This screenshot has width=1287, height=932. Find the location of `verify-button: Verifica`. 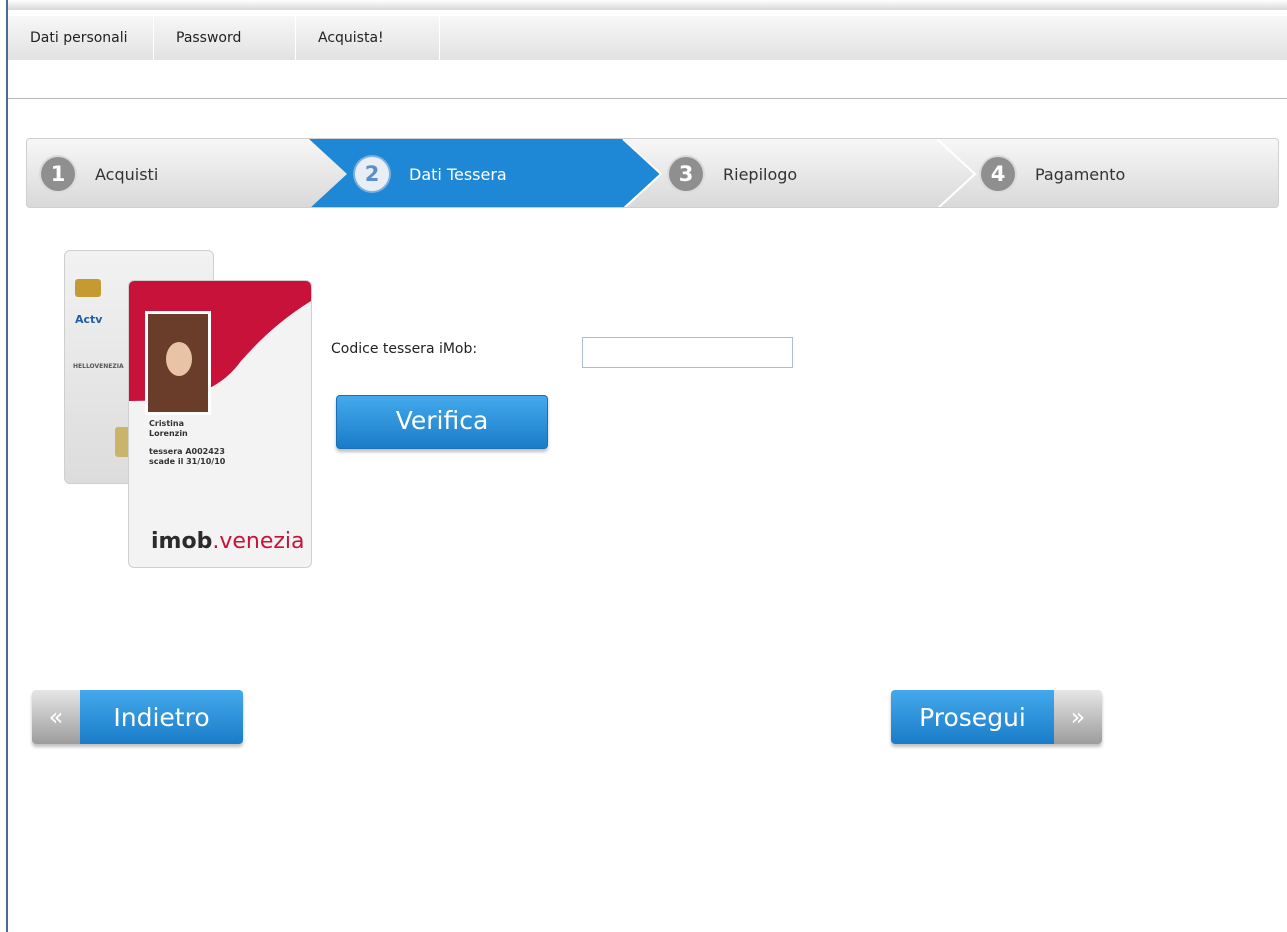

verify-button: Verifica is located at coordinates (442, 422).